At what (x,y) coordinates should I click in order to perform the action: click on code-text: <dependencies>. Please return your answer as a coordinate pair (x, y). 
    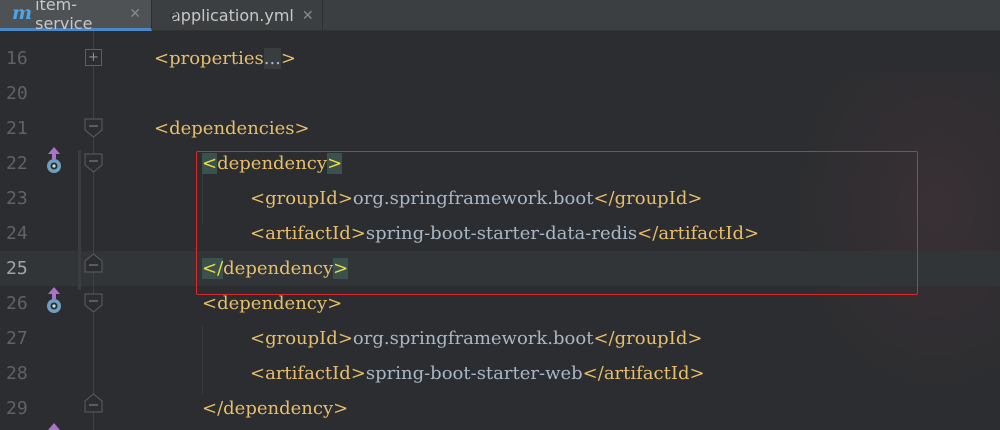
    Looking at the image, I should click on (232, 128).